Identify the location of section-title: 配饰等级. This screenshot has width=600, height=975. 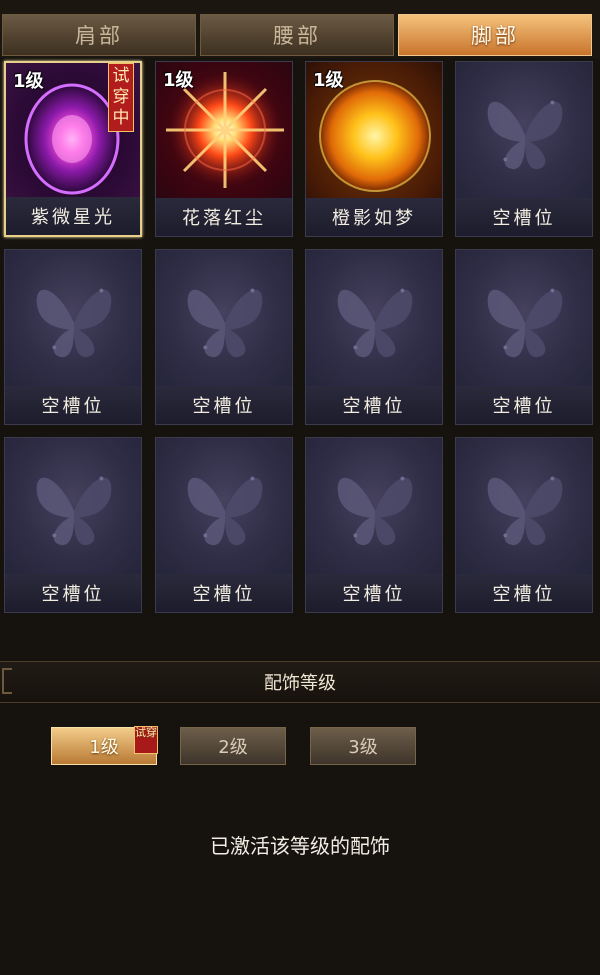
(300, 683).